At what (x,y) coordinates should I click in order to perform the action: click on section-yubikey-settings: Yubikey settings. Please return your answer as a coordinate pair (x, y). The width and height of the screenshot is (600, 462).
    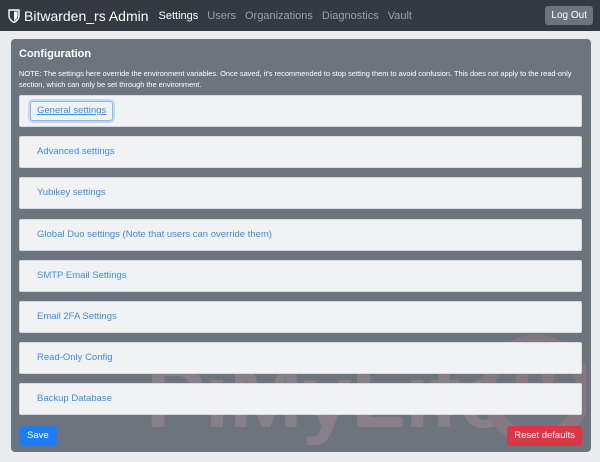
    Looking at the image, I should click on (300, 193).